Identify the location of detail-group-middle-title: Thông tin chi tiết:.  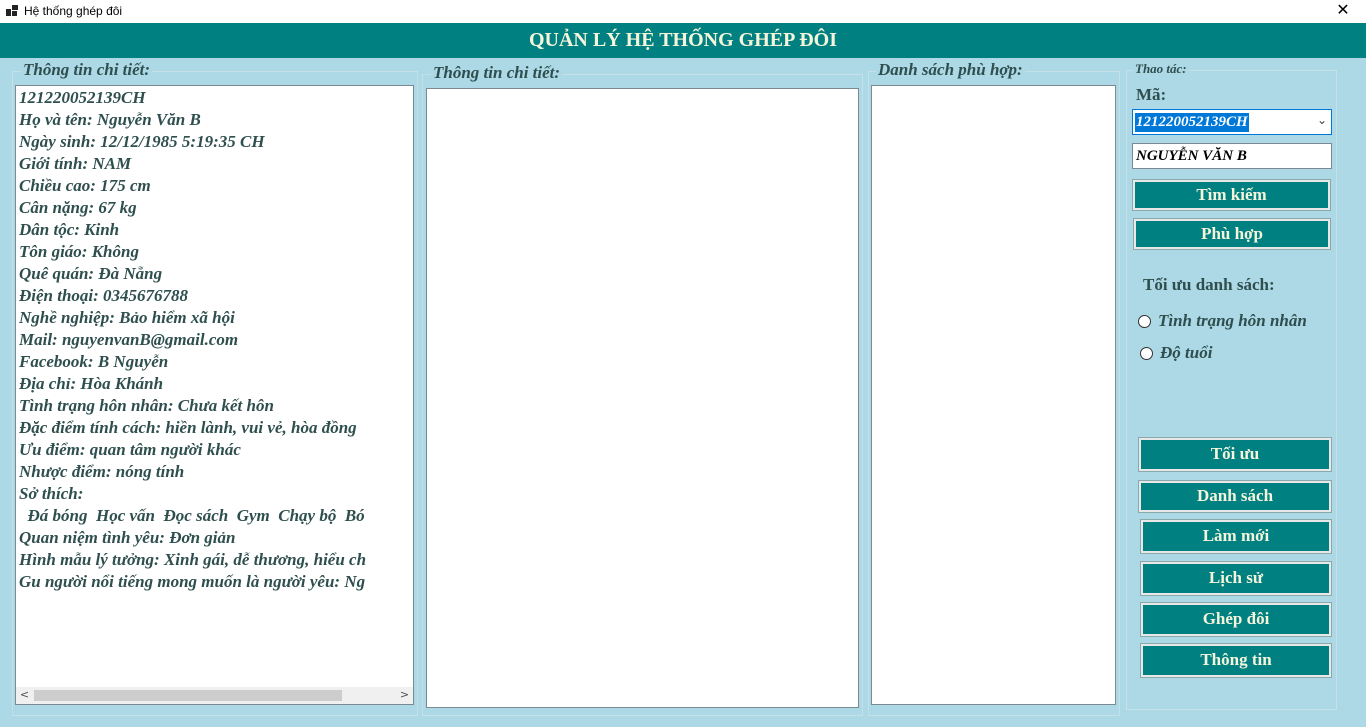
(497, 73).